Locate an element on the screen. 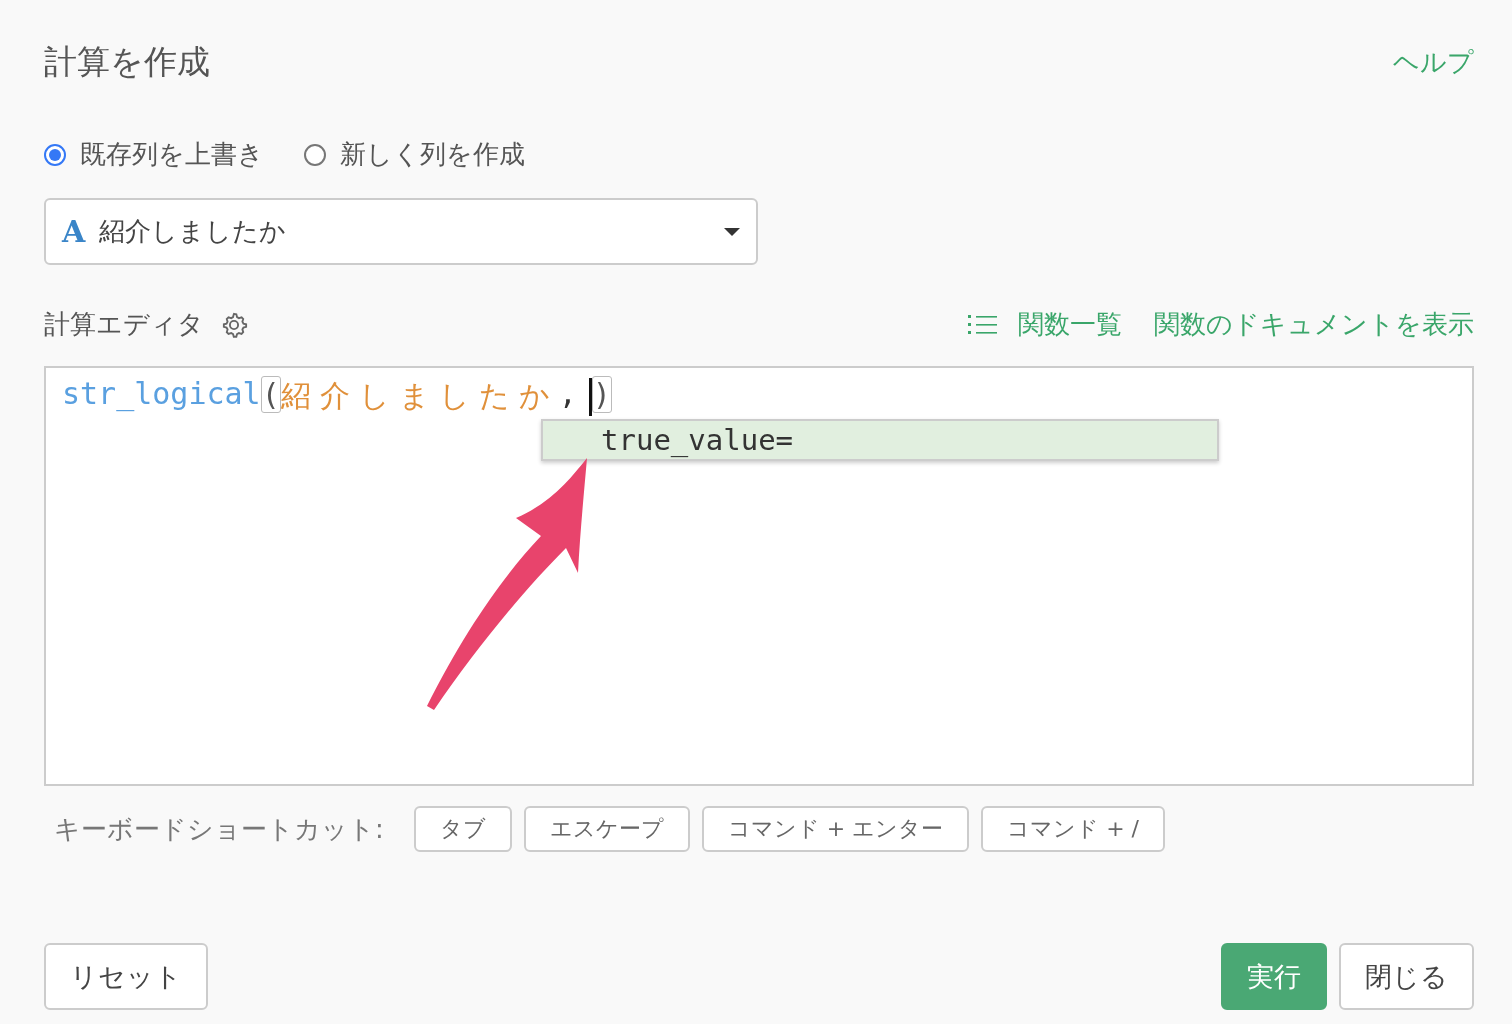 The height and width of the screenshot is (1024, 1512). dialog-title: 計算を作成 is located at coordinates (127, 62).